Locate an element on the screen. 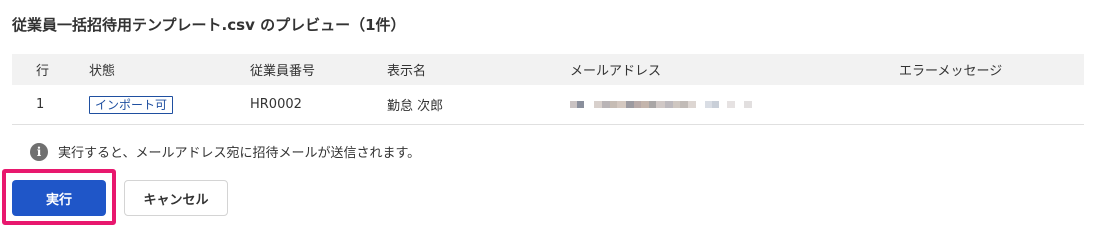  column-header-error-message: エラーメッセージ is located at coordinates (951, 71).